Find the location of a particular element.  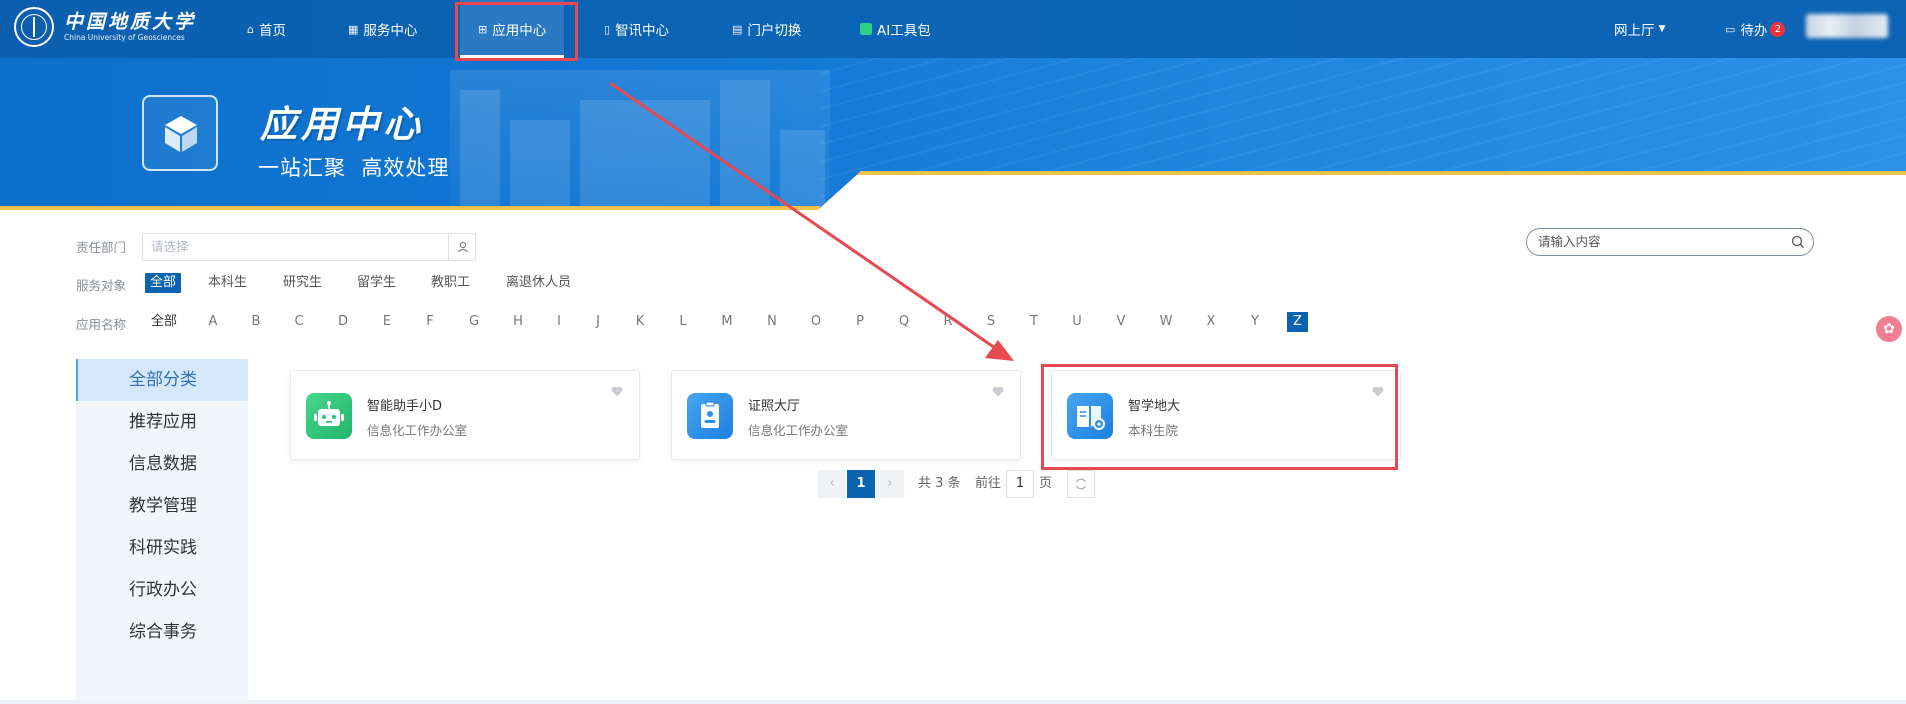

category-recommended: 推荐应用 is located at coordinates (162, 422).